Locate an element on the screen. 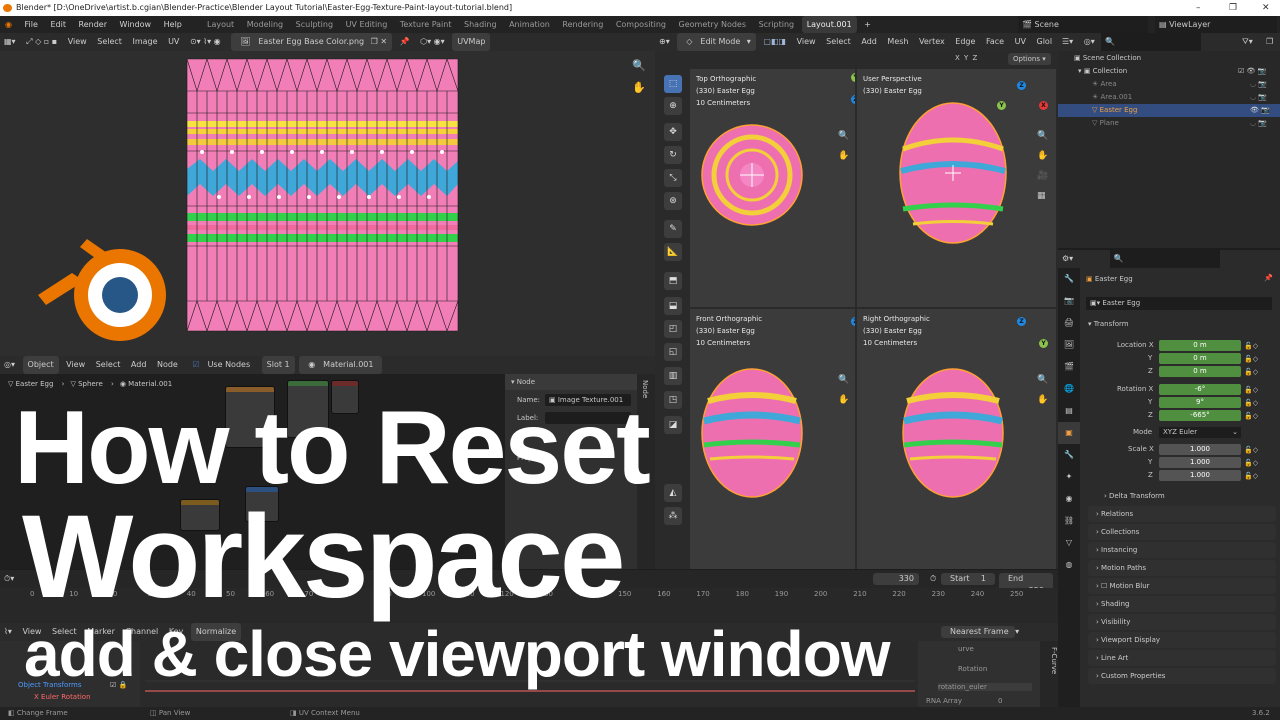  gizmo-z-right: Z is located at coordinates (1021, 321).